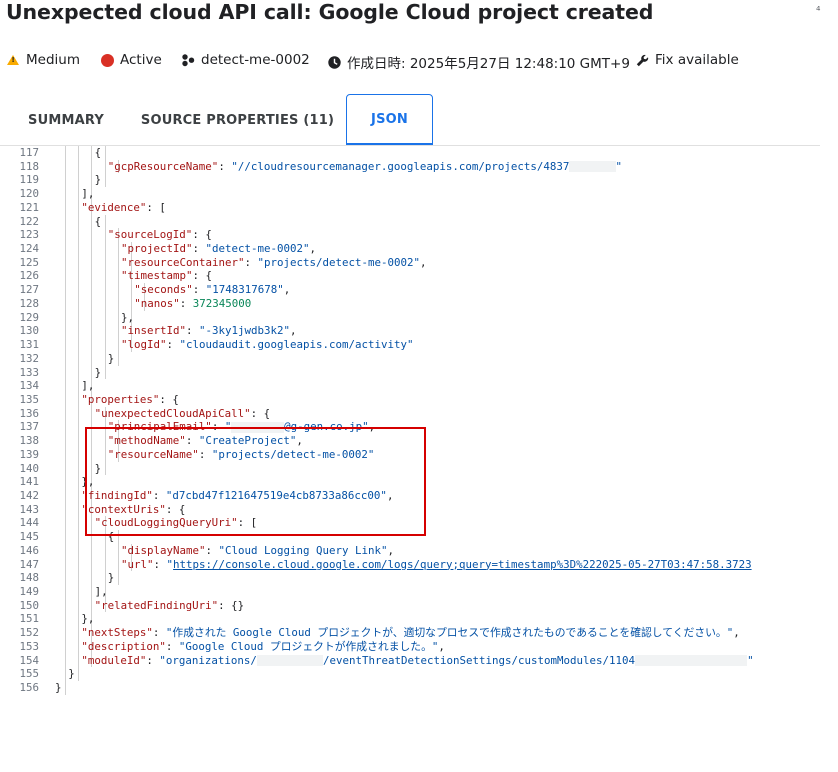 This screenshot has height=772, width=838. I want to click on tab-summary: SUMMARY, so click(66, 120).